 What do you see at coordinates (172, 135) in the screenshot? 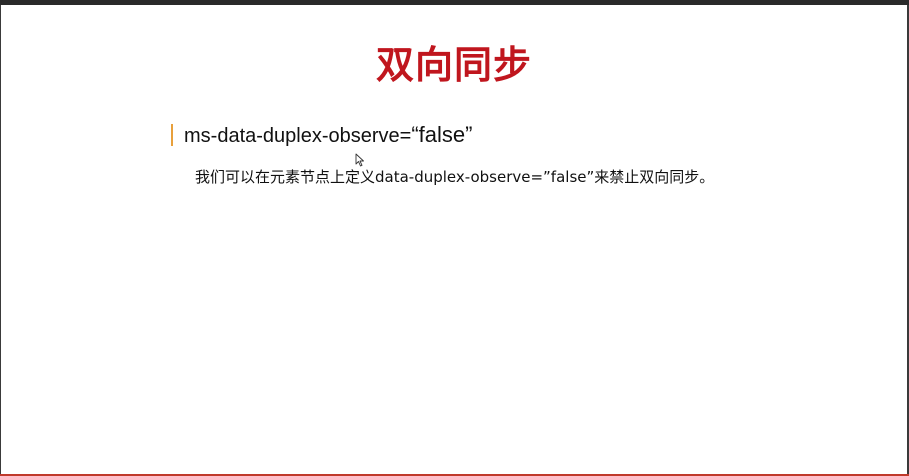
I see `bullet-marker` at bounding box center [172, 135].